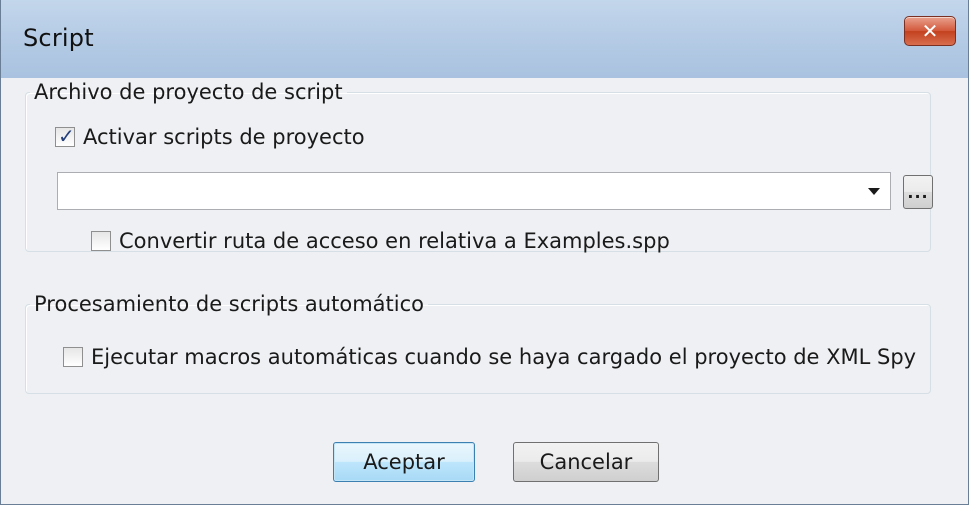  I want to click on enable-project-scripts-label: Activar scripts de proyecto, so click(224, 137).